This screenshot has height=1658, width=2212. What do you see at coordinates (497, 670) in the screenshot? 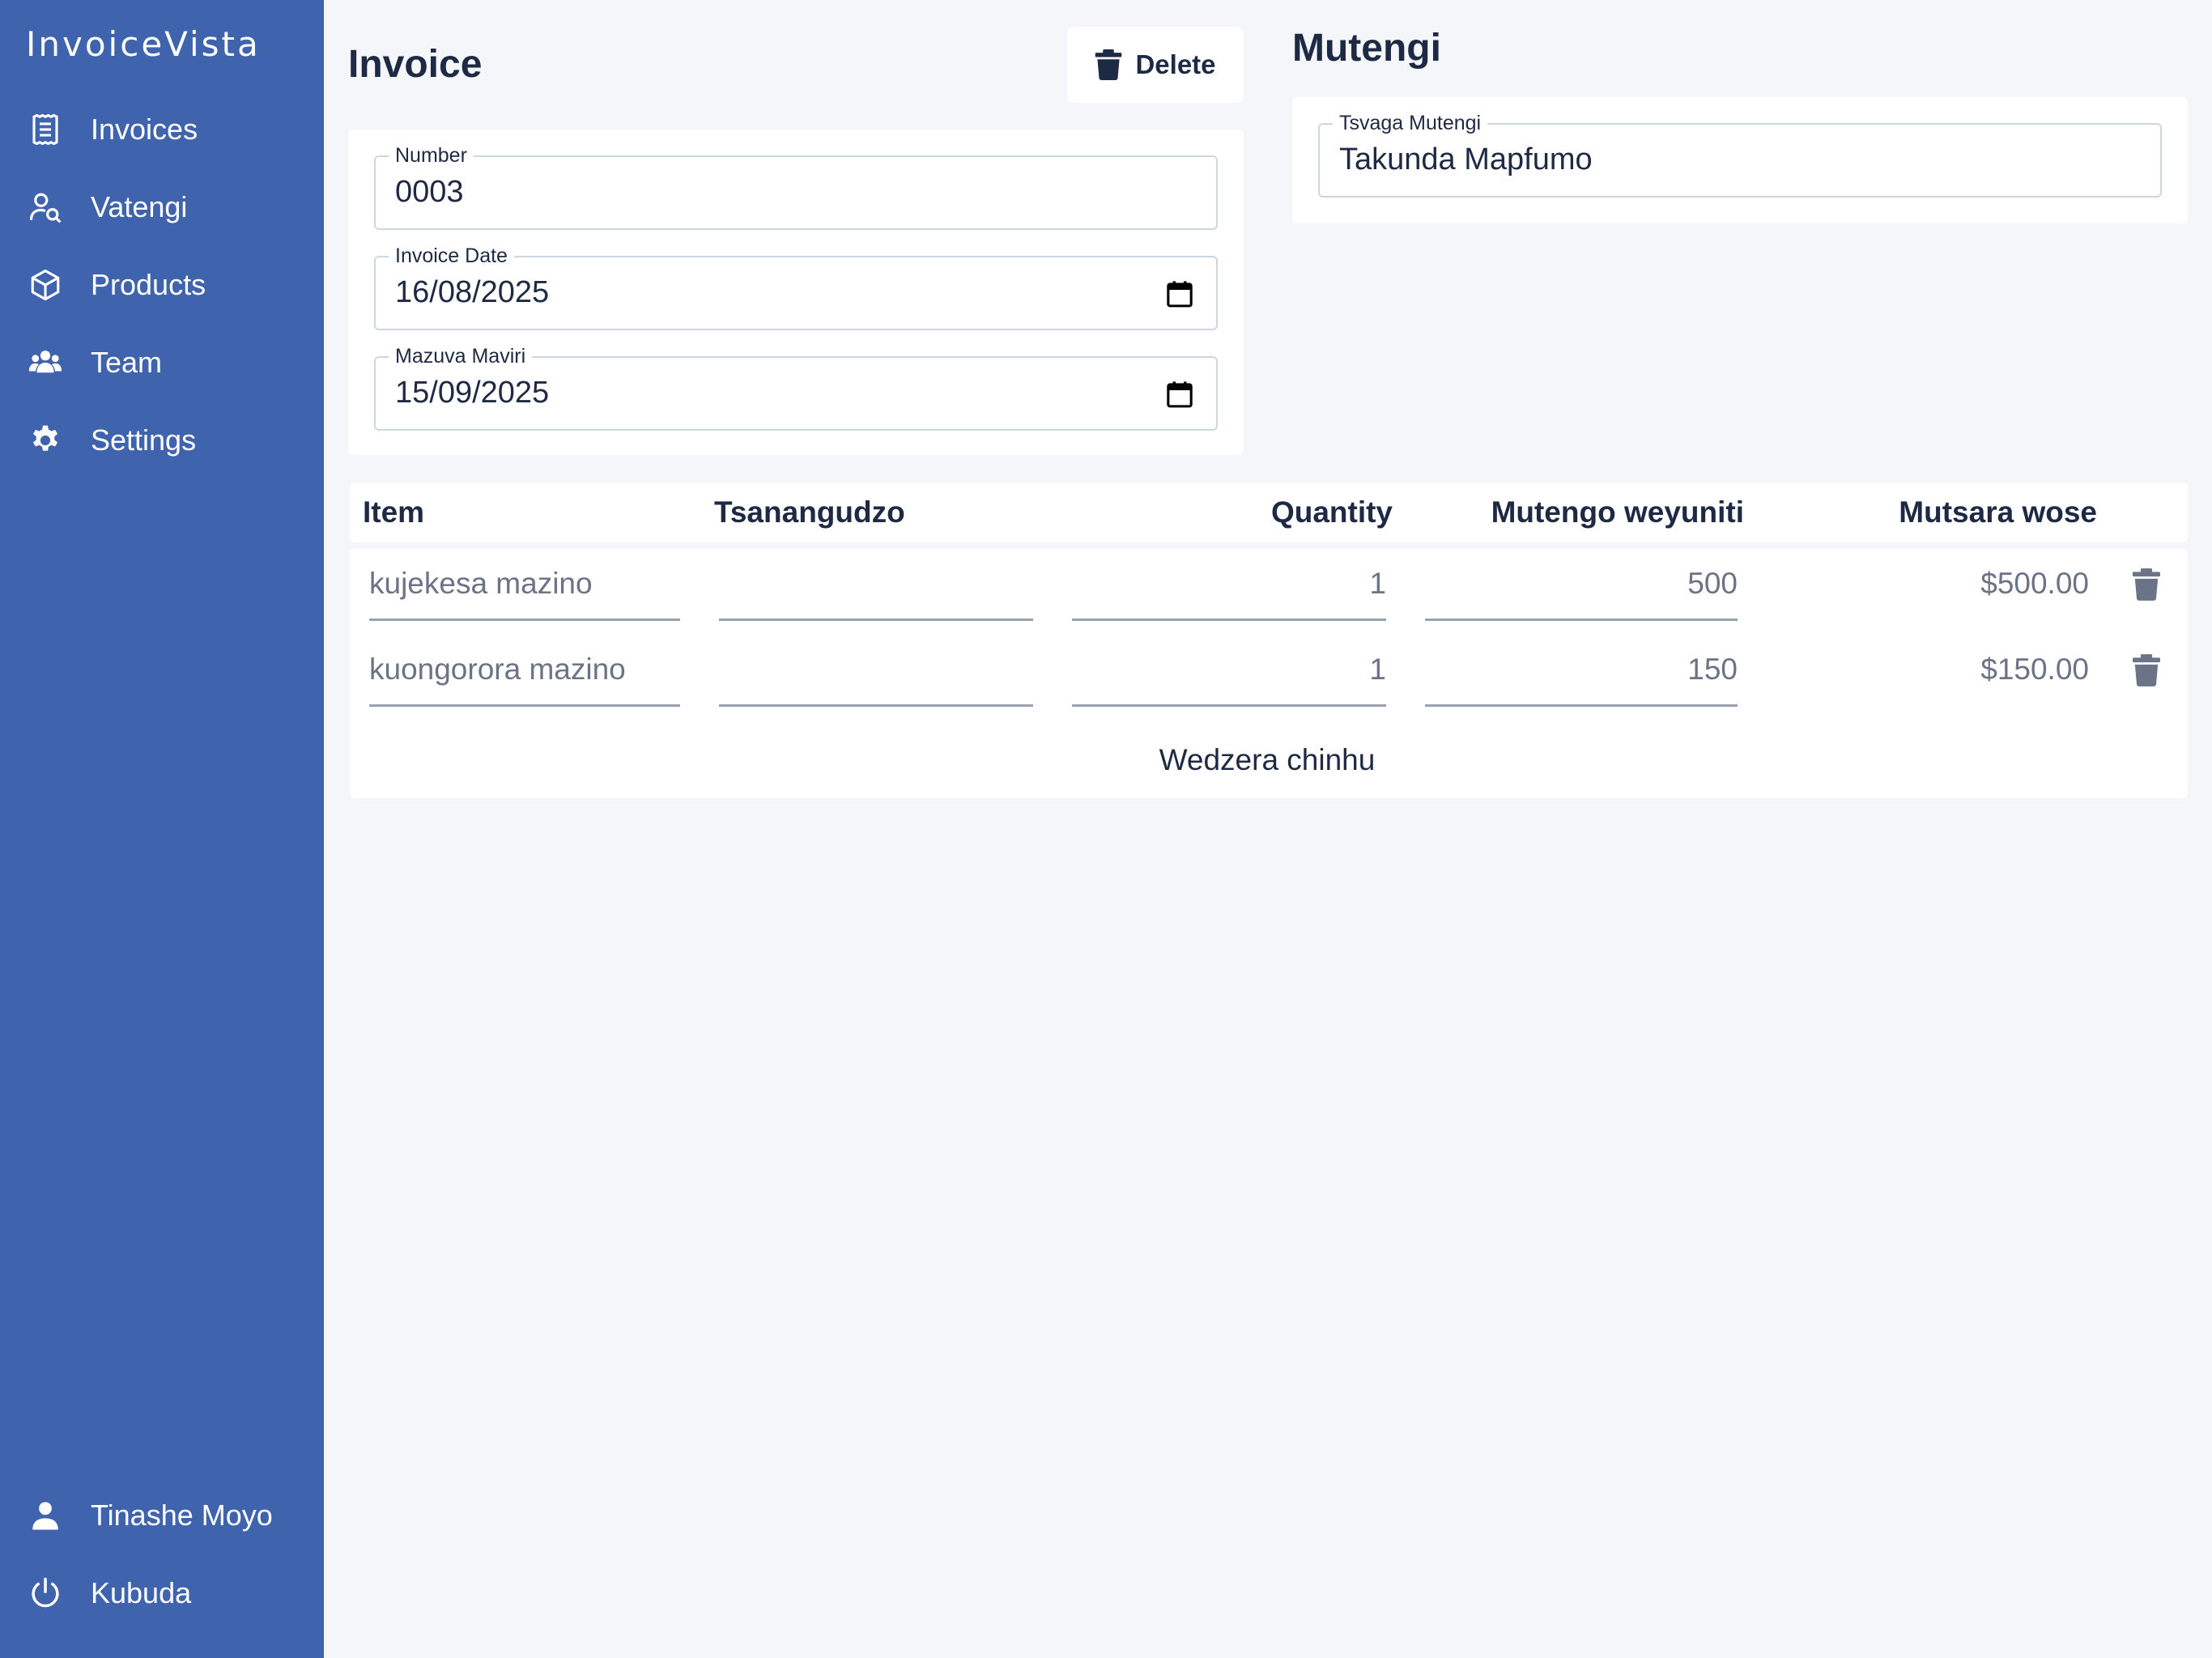
I see `row2-item-input: kuongorora mazino` at bounding box center [497, 670].